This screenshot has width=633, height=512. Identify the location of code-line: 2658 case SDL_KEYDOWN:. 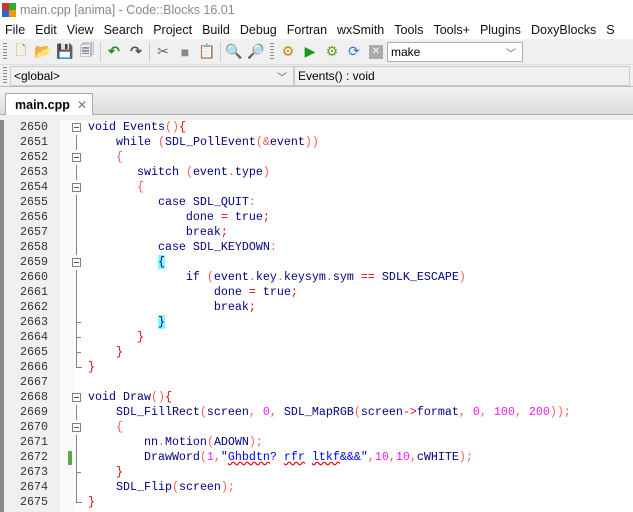
(316, 247).